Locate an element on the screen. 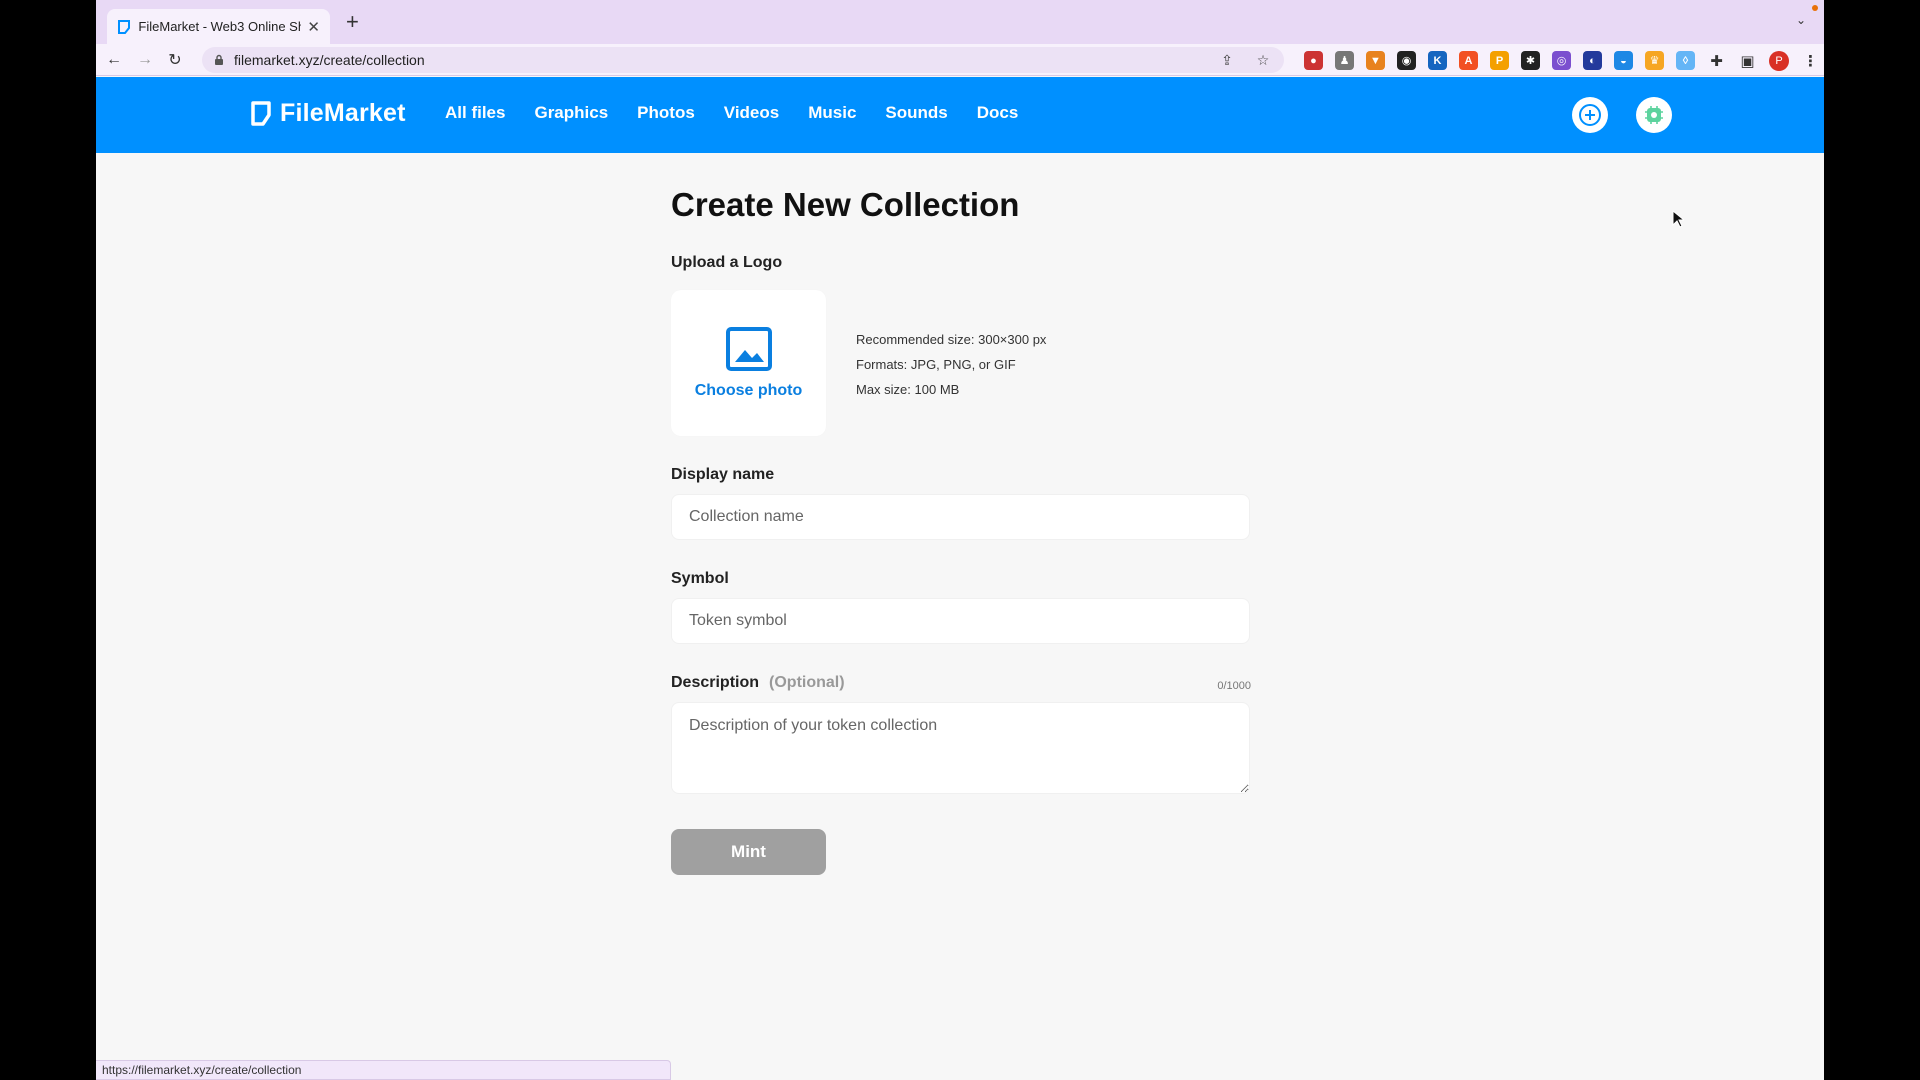 This screenshot has width=1920, height=1080. tab-title: FileMarket - Web3 Online Shop is located at coordinates (219, 26).